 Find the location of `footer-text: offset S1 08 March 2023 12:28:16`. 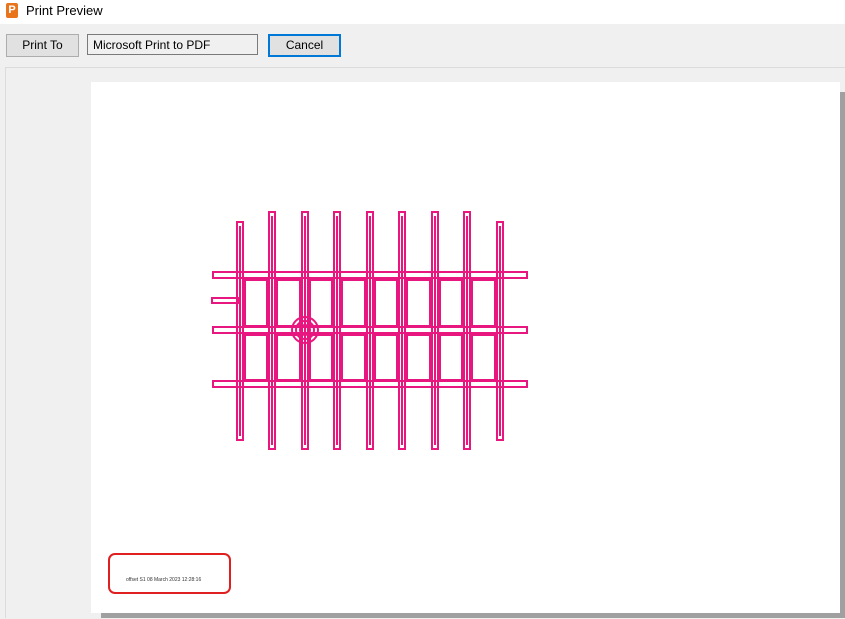

footer-text: offset S1 08 March 2023 12:28:16 is located at coordinates (164, 580).